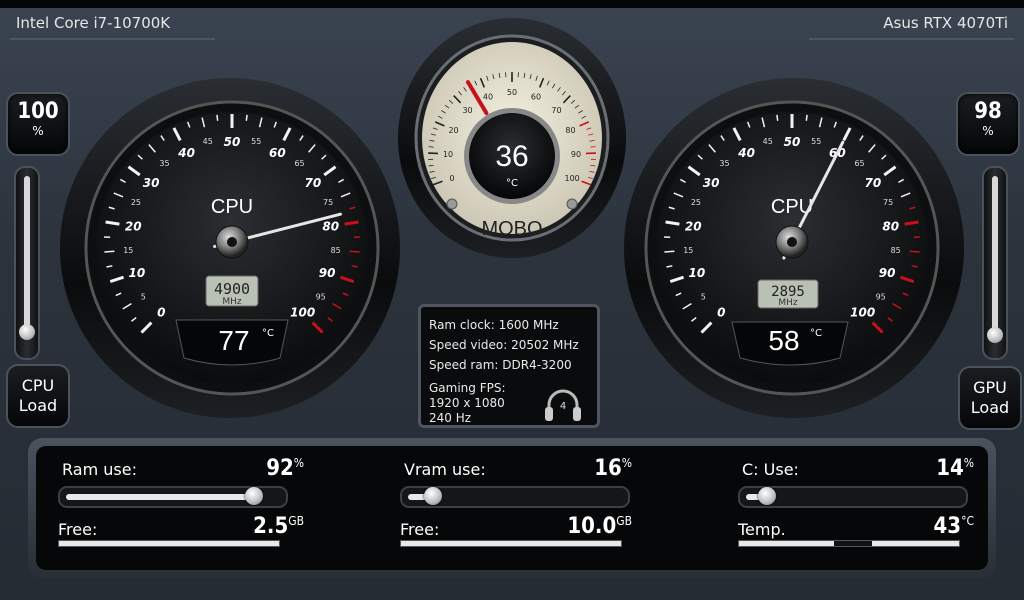 The height and width of the screenshot is (600, 1024). I want to click on gpu-name-label: Asus RTX 4070Ti, so click(911, 27).